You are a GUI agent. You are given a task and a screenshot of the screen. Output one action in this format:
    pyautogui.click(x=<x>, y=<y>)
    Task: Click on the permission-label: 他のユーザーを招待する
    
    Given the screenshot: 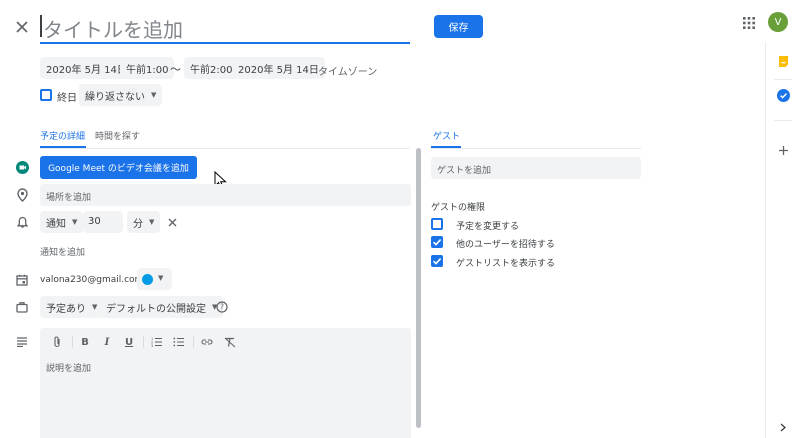 What is the action you would take?
    pyautogui.click(x=505, y=245)
    